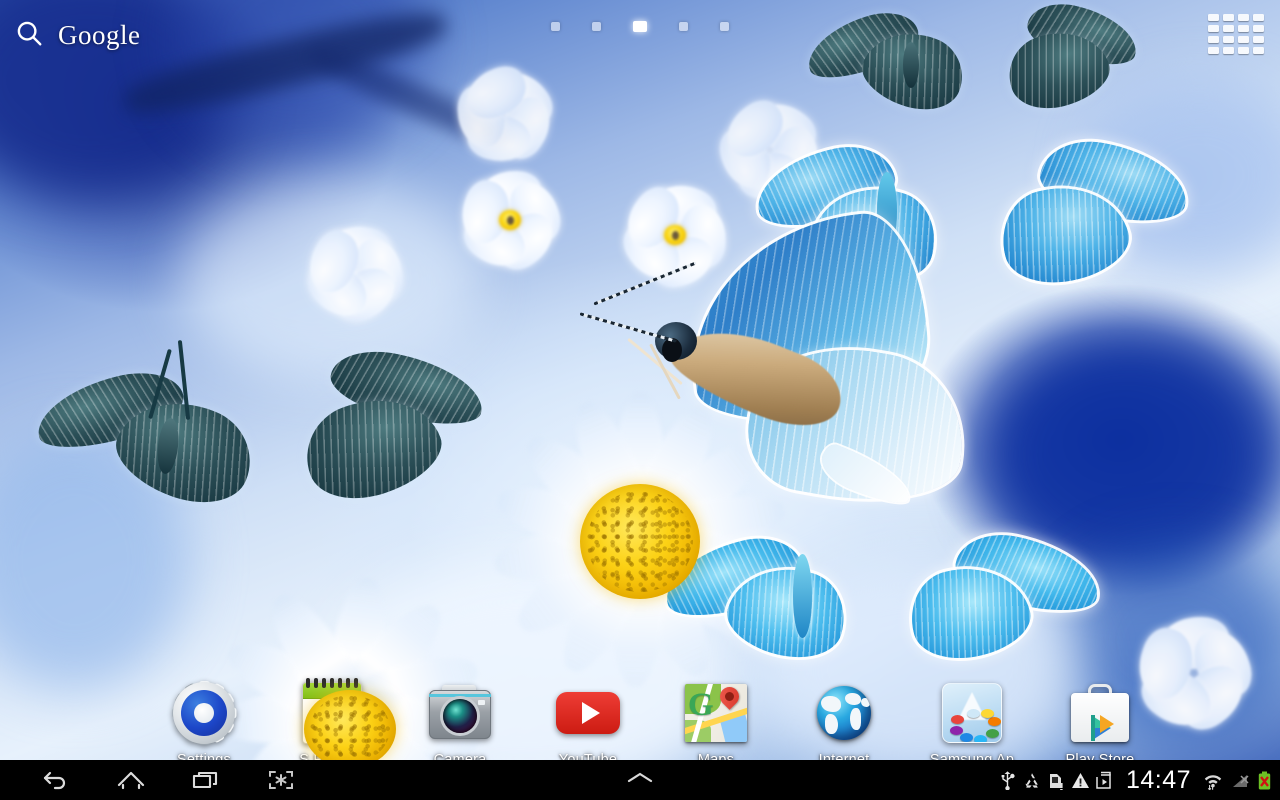 The width and height of the screenshot is (1280, 800). What do you see at coordinates (1103, 780) in the screenshot?
I see `play-store-update-icon` at bounding box center [1103, 780].